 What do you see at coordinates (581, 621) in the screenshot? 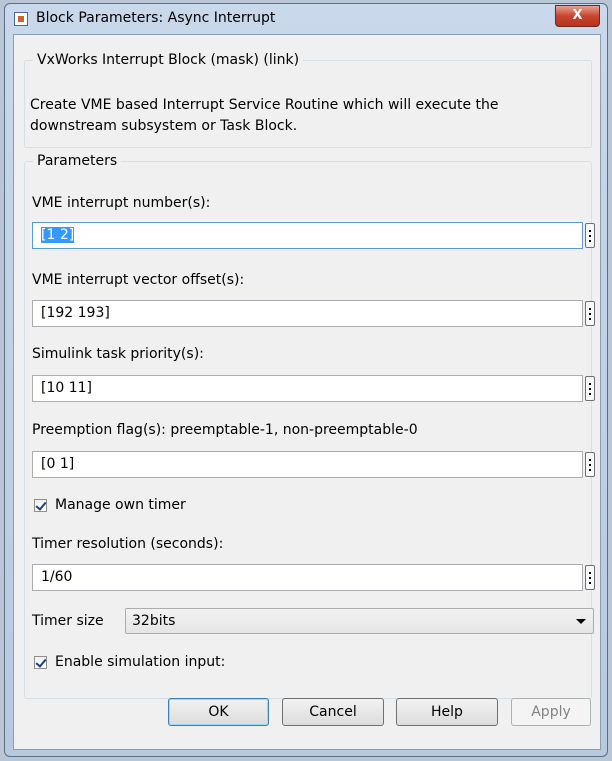
I see `dropdown-arrow-icon` at bounding box center [581, 621].